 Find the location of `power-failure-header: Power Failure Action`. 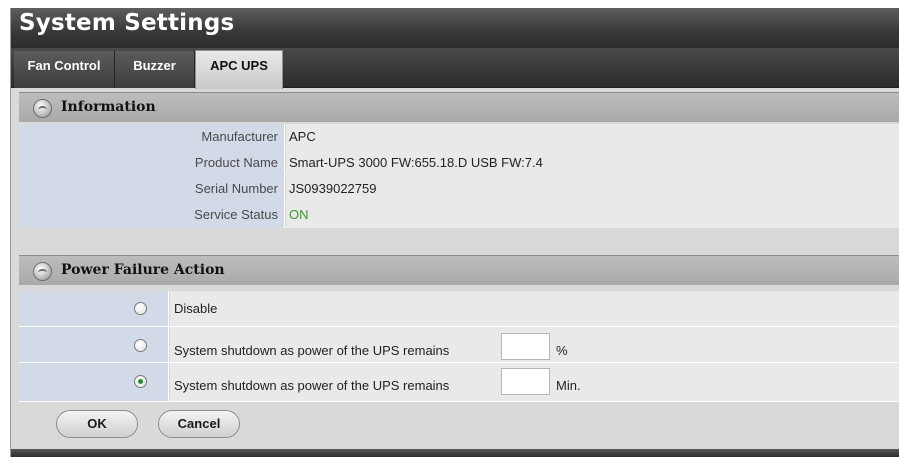

power-failure-header: Power Failure Action is located at coordinates (459, 270).